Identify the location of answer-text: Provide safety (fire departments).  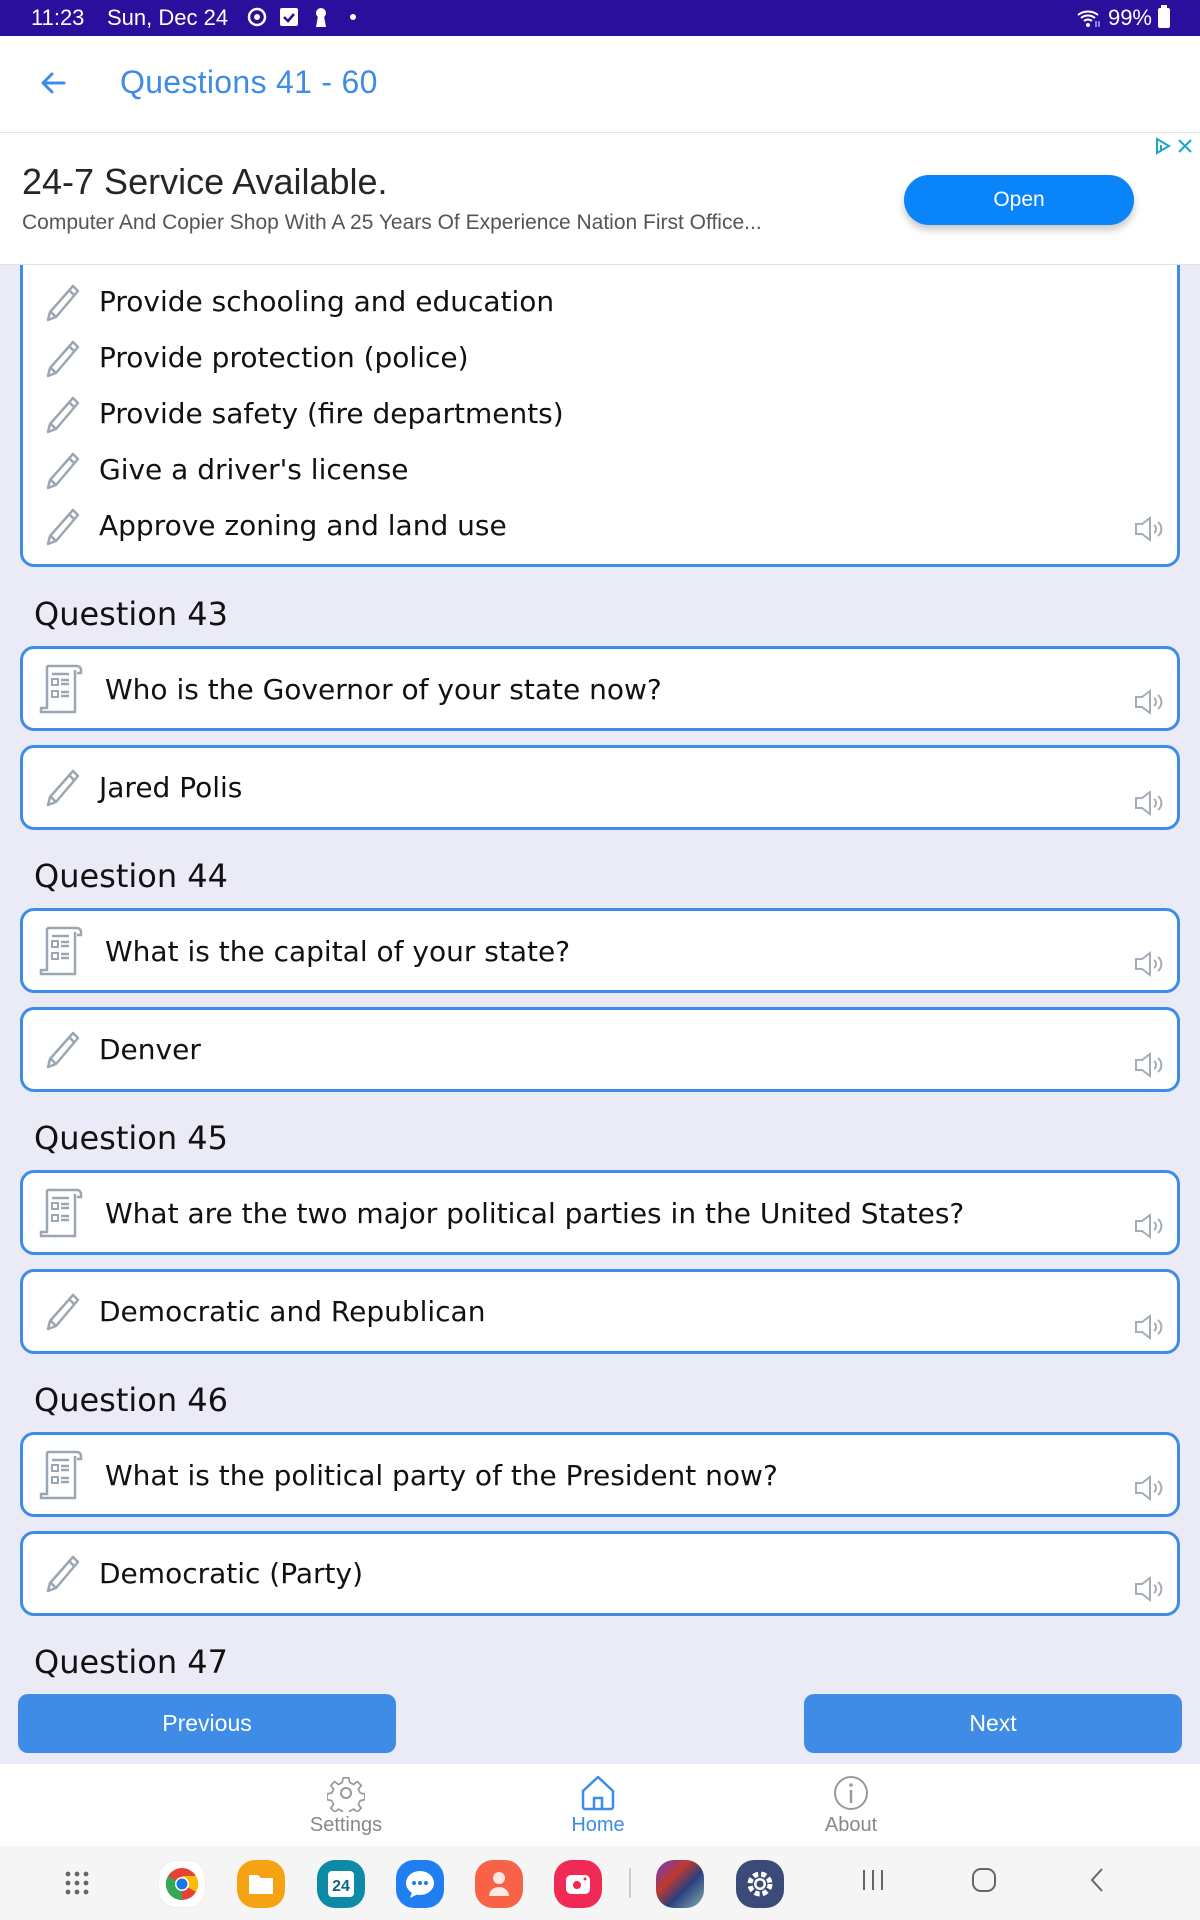
(331, 413).